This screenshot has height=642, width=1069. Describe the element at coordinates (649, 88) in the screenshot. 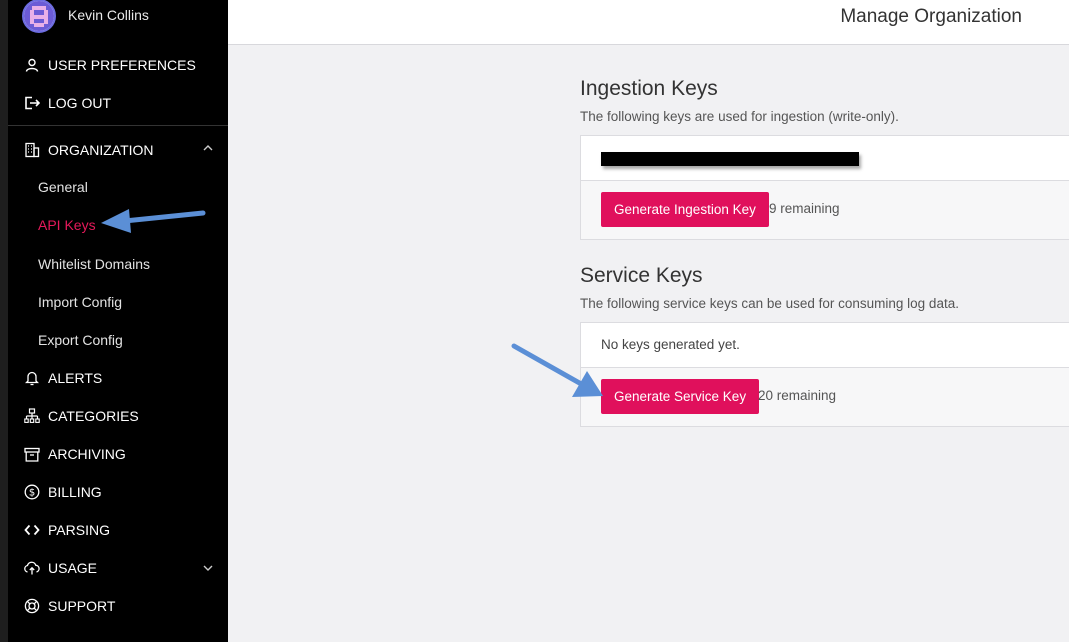

I see `ingestion-keys-title: Ingestion Keys` at that location.